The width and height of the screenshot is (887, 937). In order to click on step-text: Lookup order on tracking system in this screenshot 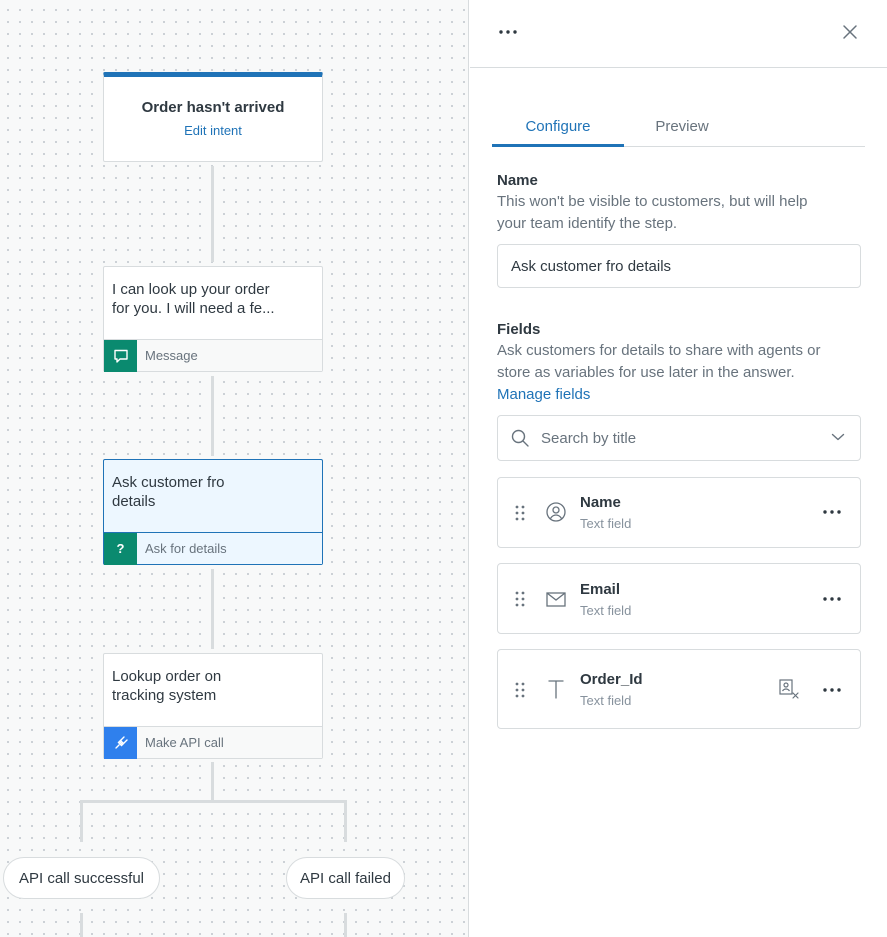, I will do `click(213, 690)`.